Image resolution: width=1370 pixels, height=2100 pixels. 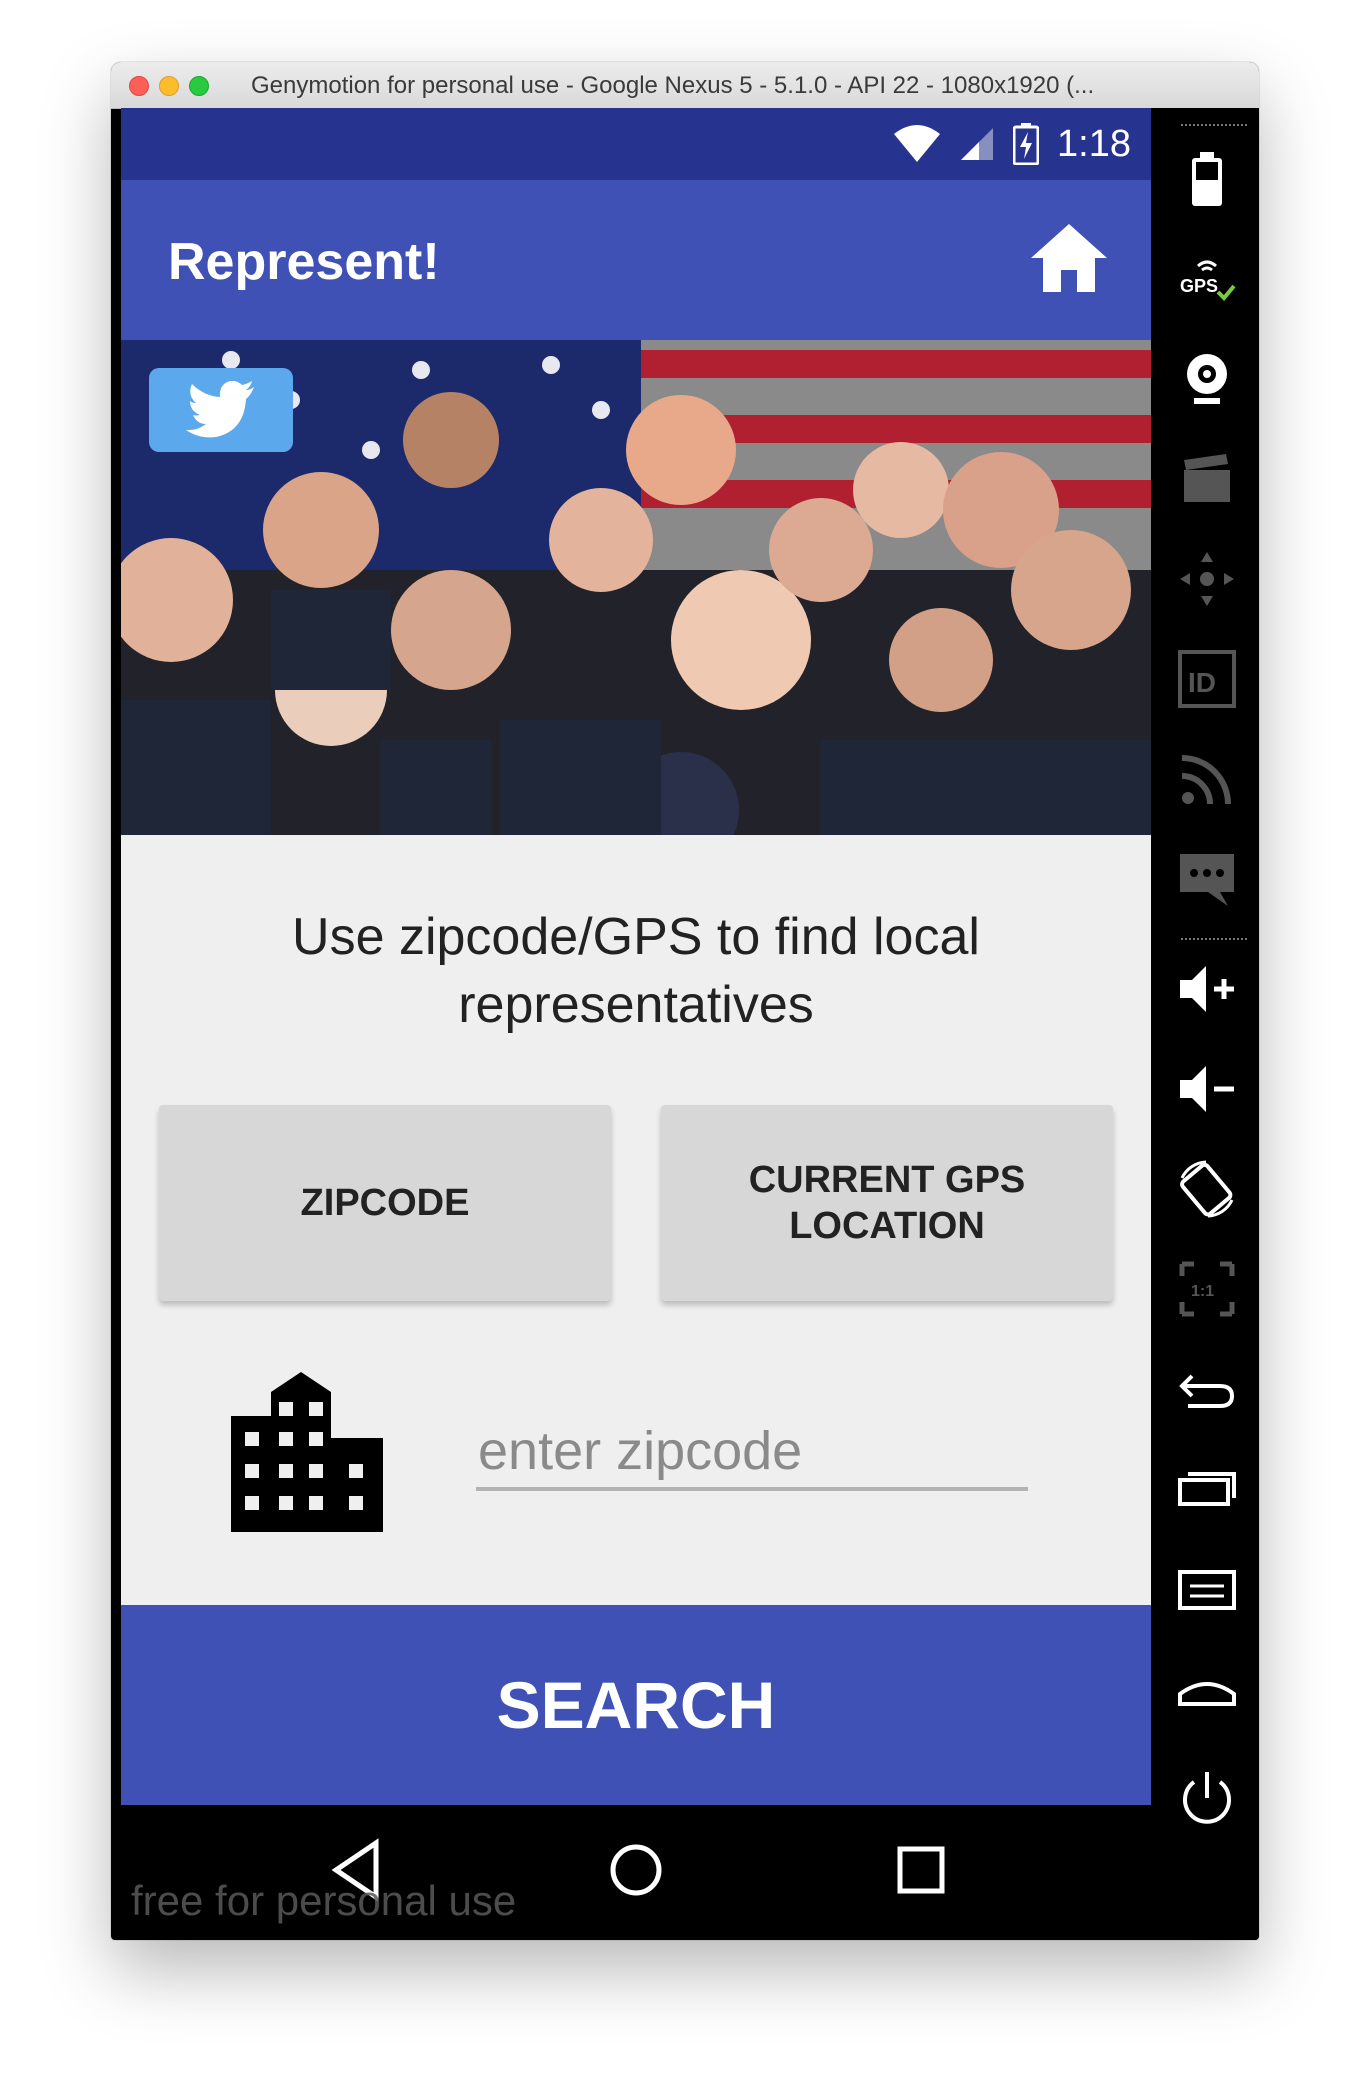 What do you see at coordinates (1207, 379) in the screenshot?
I see `webcam-icon` at bounding box center [1207, 379].